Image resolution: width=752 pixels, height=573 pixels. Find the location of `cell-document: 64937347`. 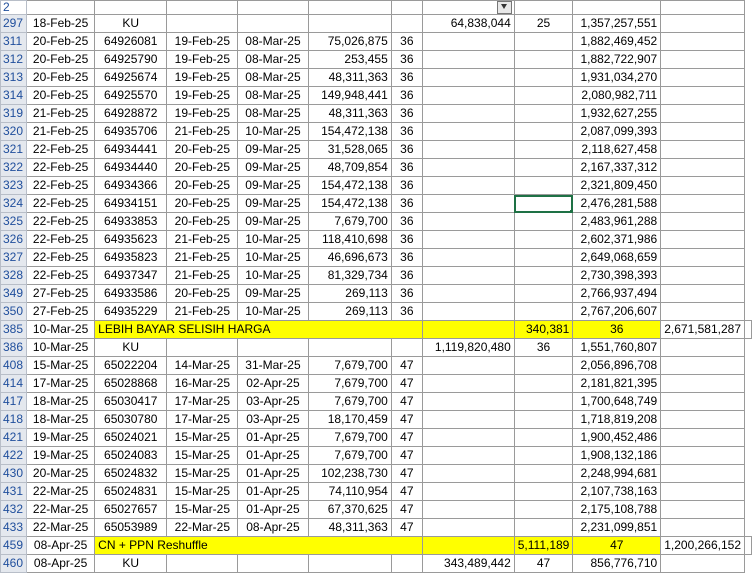

cell-document: 64937347 is located at coordinates (131, 276).